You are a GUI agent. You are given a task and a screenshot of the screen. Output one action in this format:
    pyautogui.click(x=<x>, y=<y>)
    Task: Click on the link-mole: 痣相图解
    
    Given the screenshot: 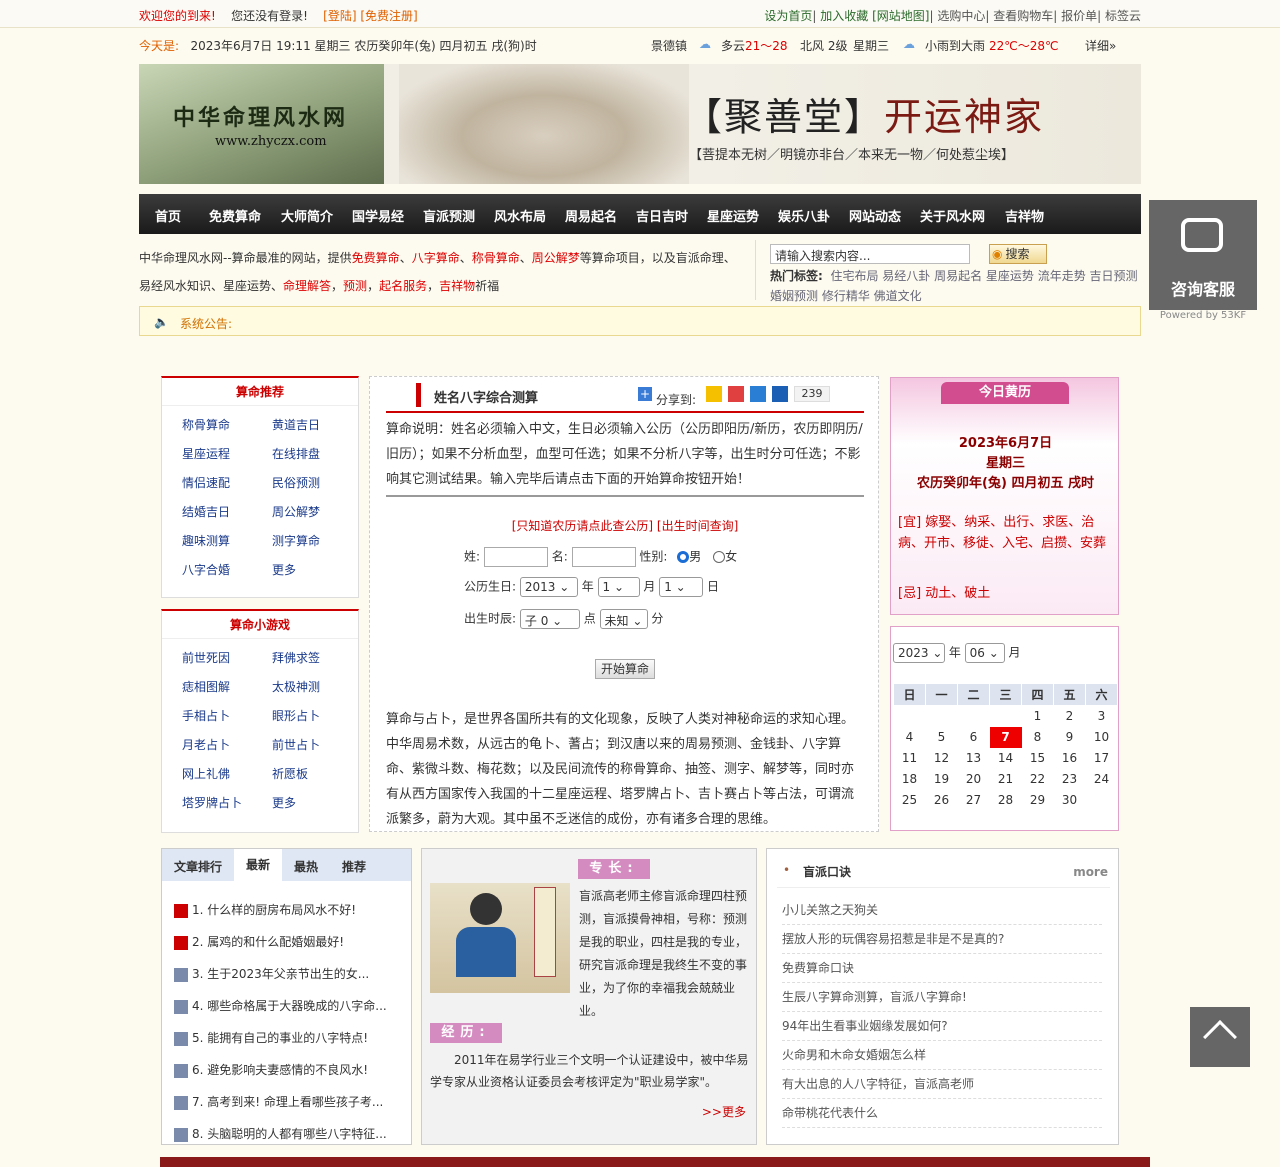 What is the action you would take?
    pyautogui.click(x=206, y=686)
    